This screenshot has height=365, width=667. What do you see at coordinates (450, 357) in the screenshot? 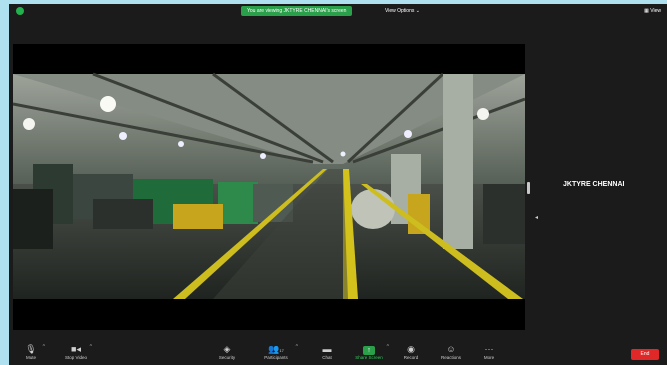
I see `reactions-label: Reactions` at bounding box center [450, 357].